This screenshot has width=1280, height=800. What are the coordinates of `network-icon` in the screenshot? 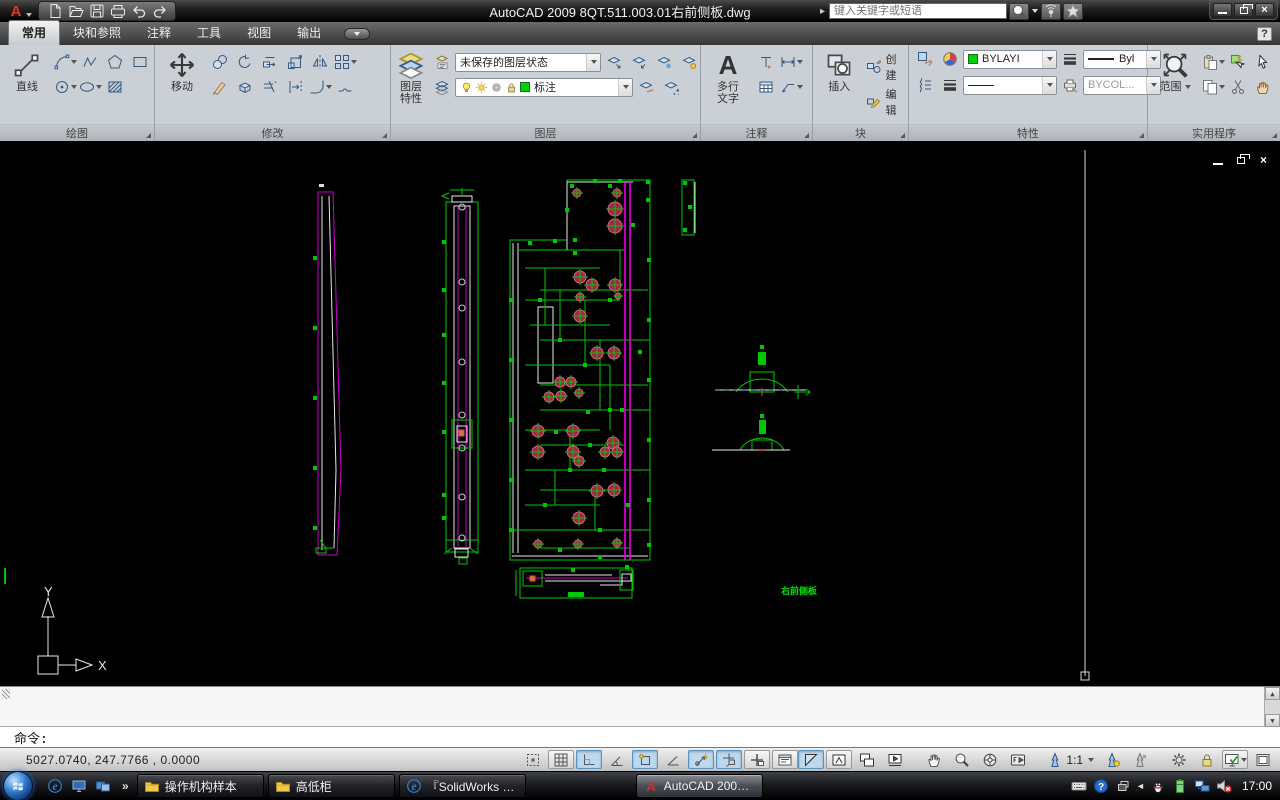 It's located at (1202, 786).